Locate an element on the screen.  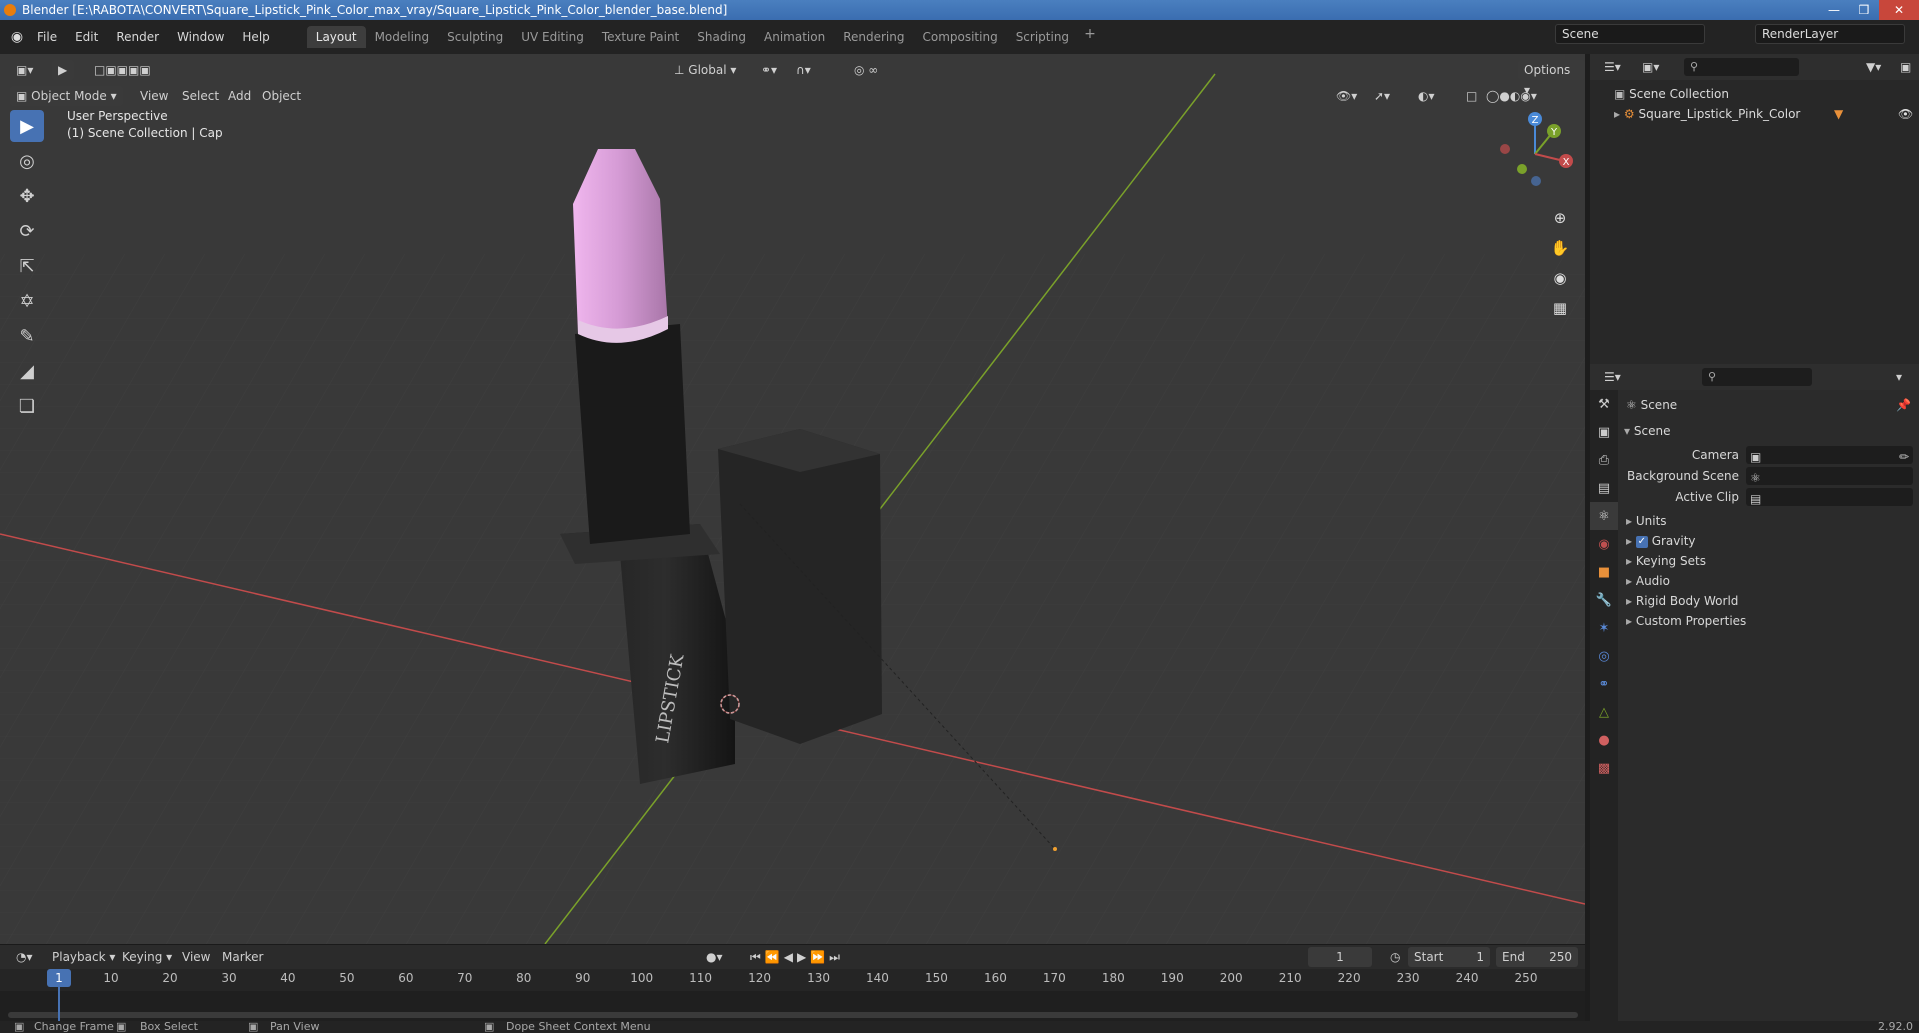
object-tab-icon: ■ is located at coordinates (1604, 572).